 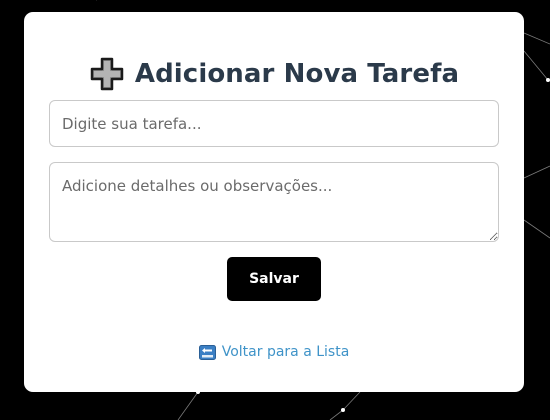 I want to click on page-title: Adicionar Nova Tarefa, so click(x=297, y=74).